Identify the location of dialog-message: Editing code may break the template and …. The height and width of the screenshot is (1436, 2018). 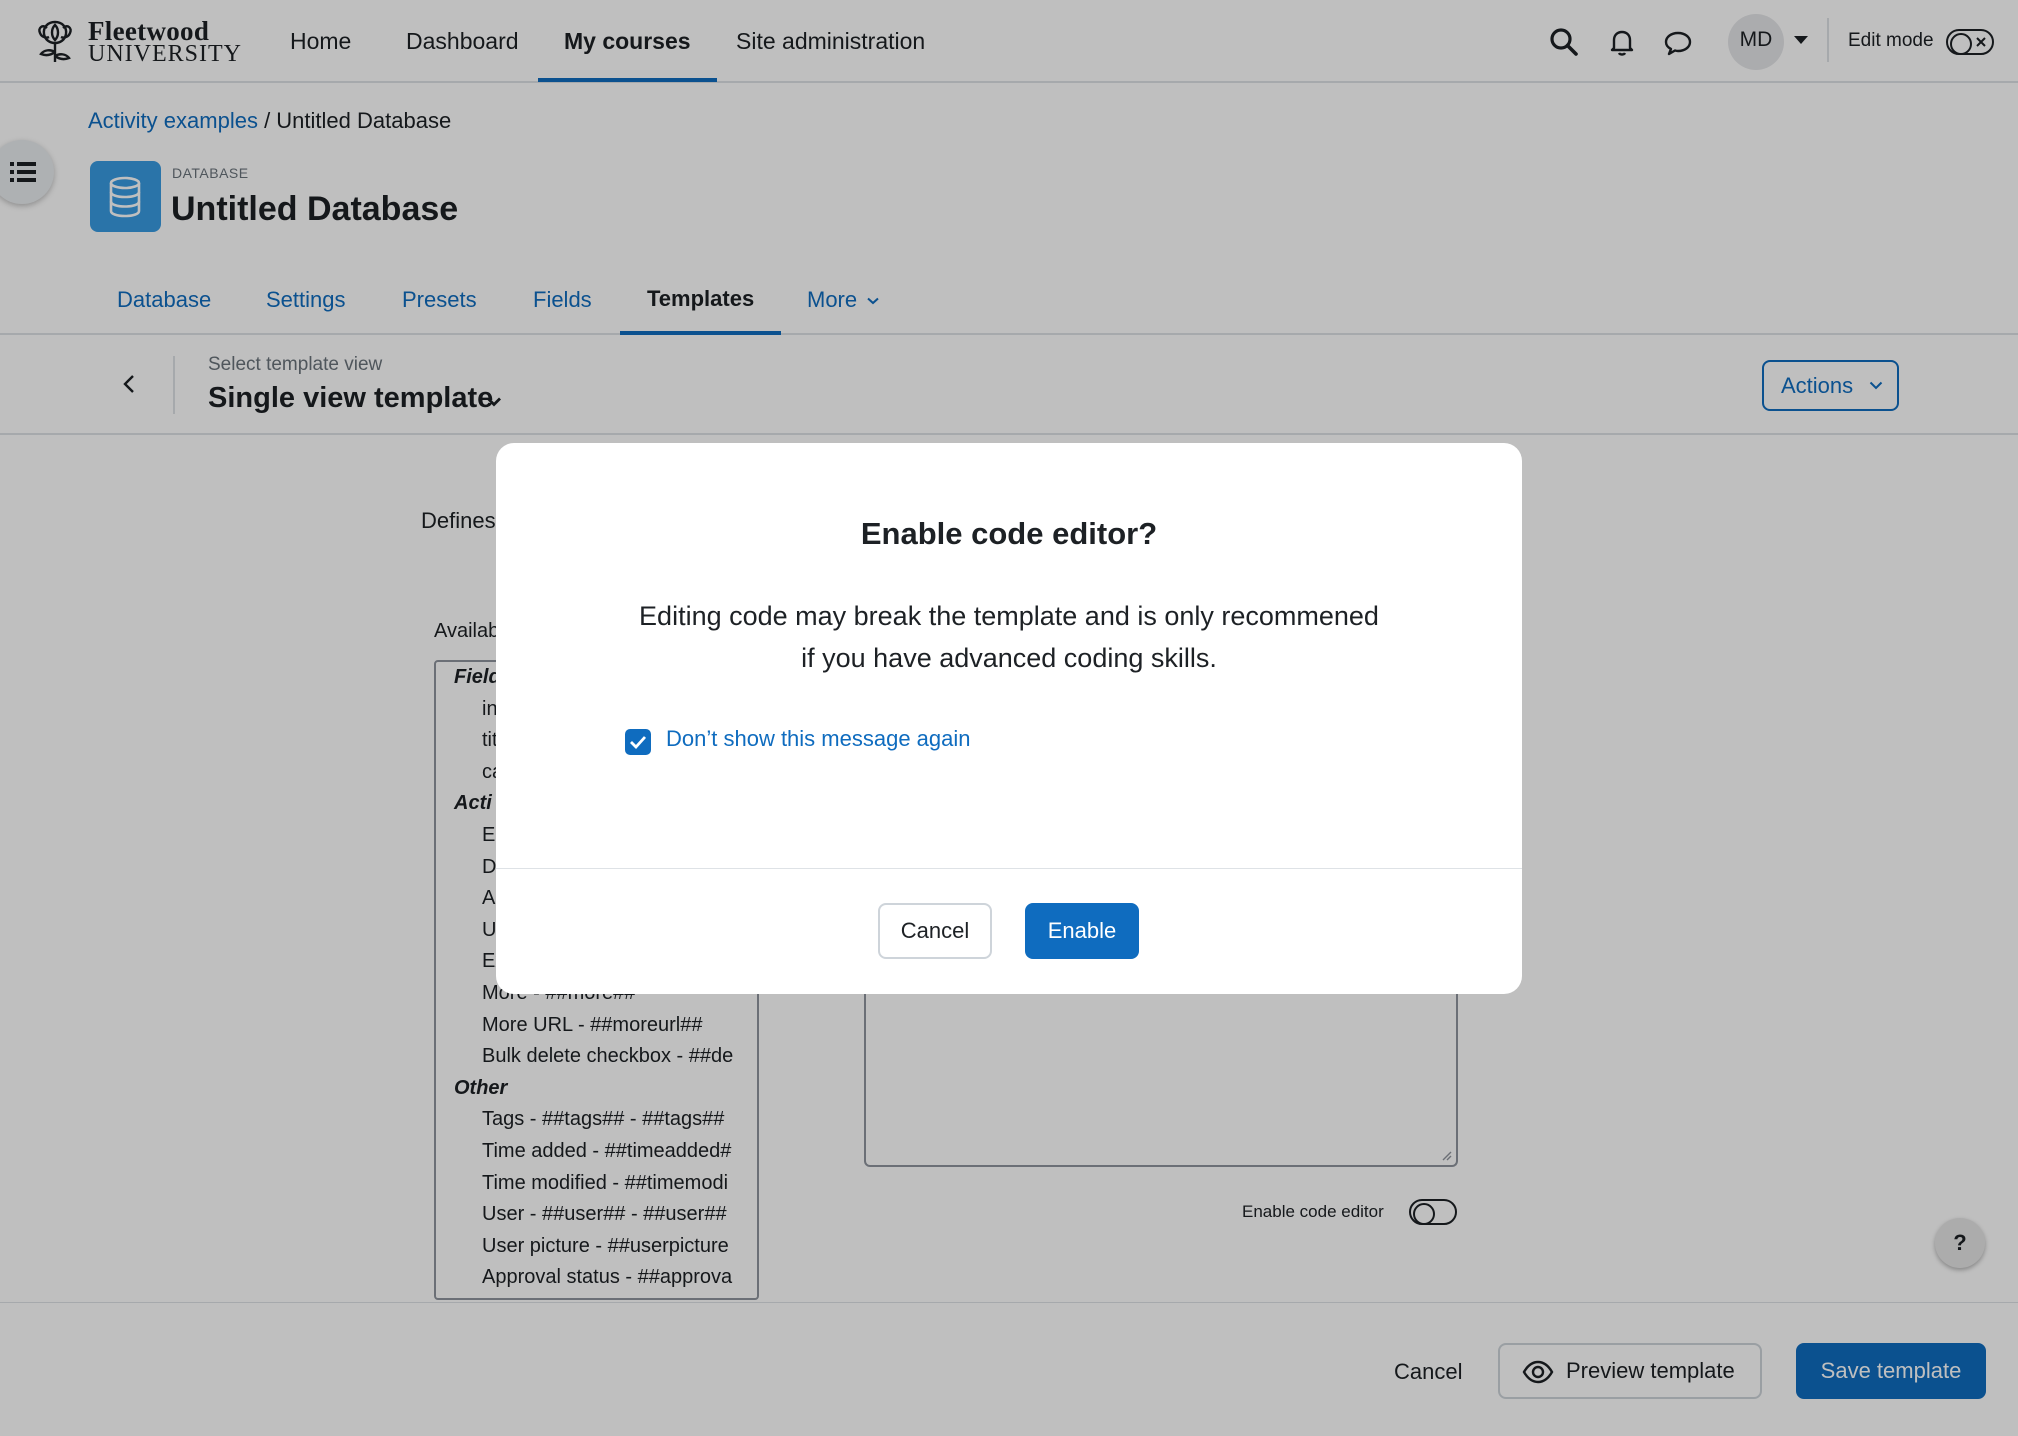
(1009, 637).